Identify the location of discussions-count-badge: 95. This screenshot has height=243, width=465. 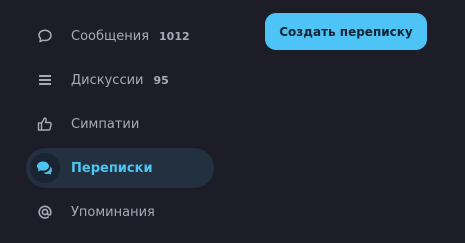
(161, 80).